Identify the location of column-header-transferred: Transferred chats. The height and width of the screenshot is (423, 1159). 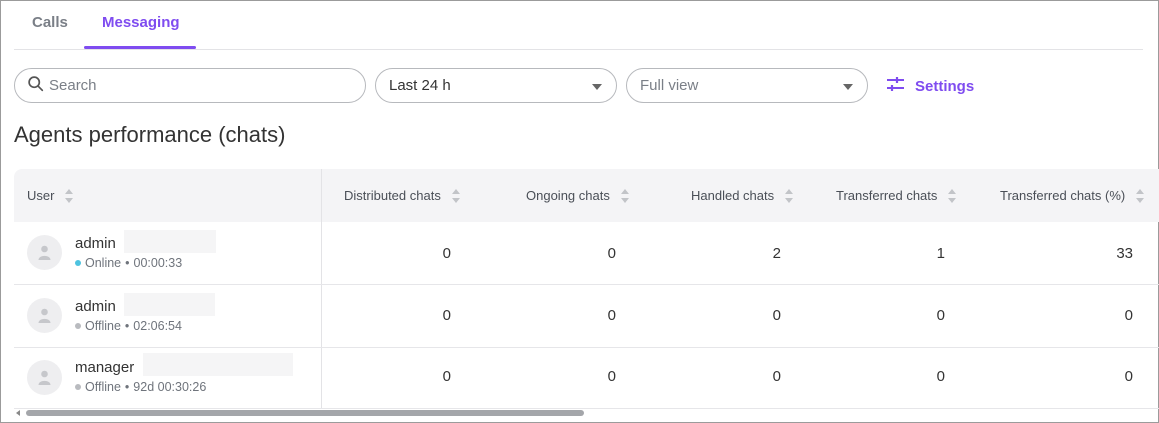
(896, 195).